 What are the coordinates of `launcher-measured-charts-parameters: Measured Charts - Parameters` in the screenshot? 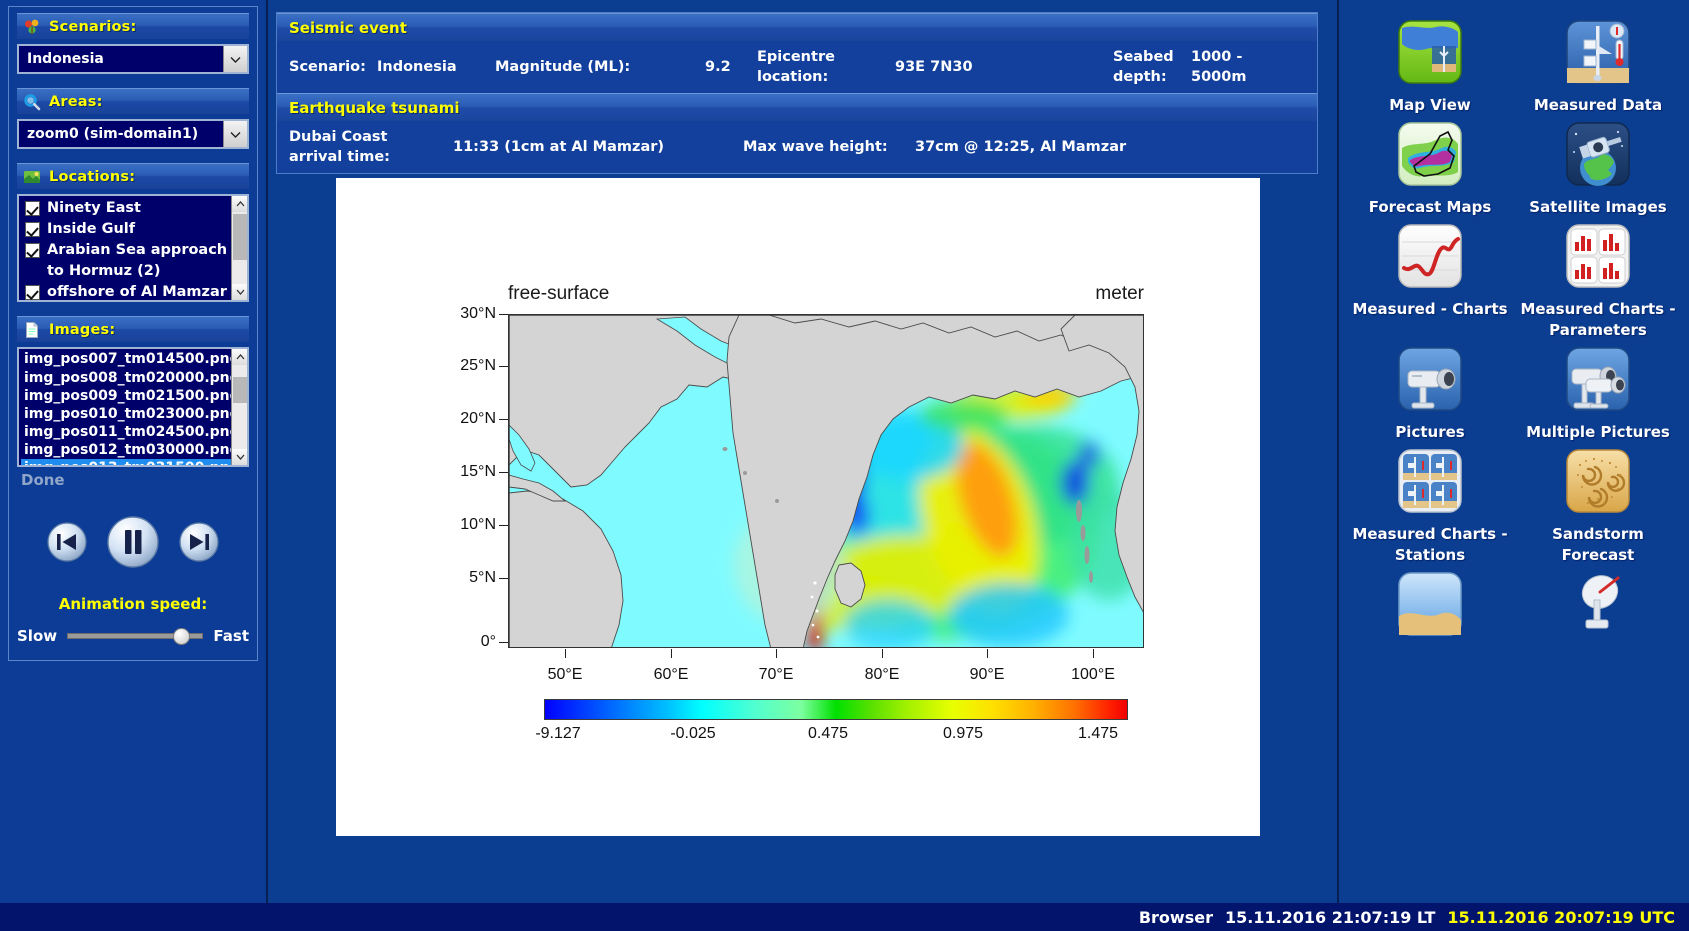 It's located at (1598, 281).